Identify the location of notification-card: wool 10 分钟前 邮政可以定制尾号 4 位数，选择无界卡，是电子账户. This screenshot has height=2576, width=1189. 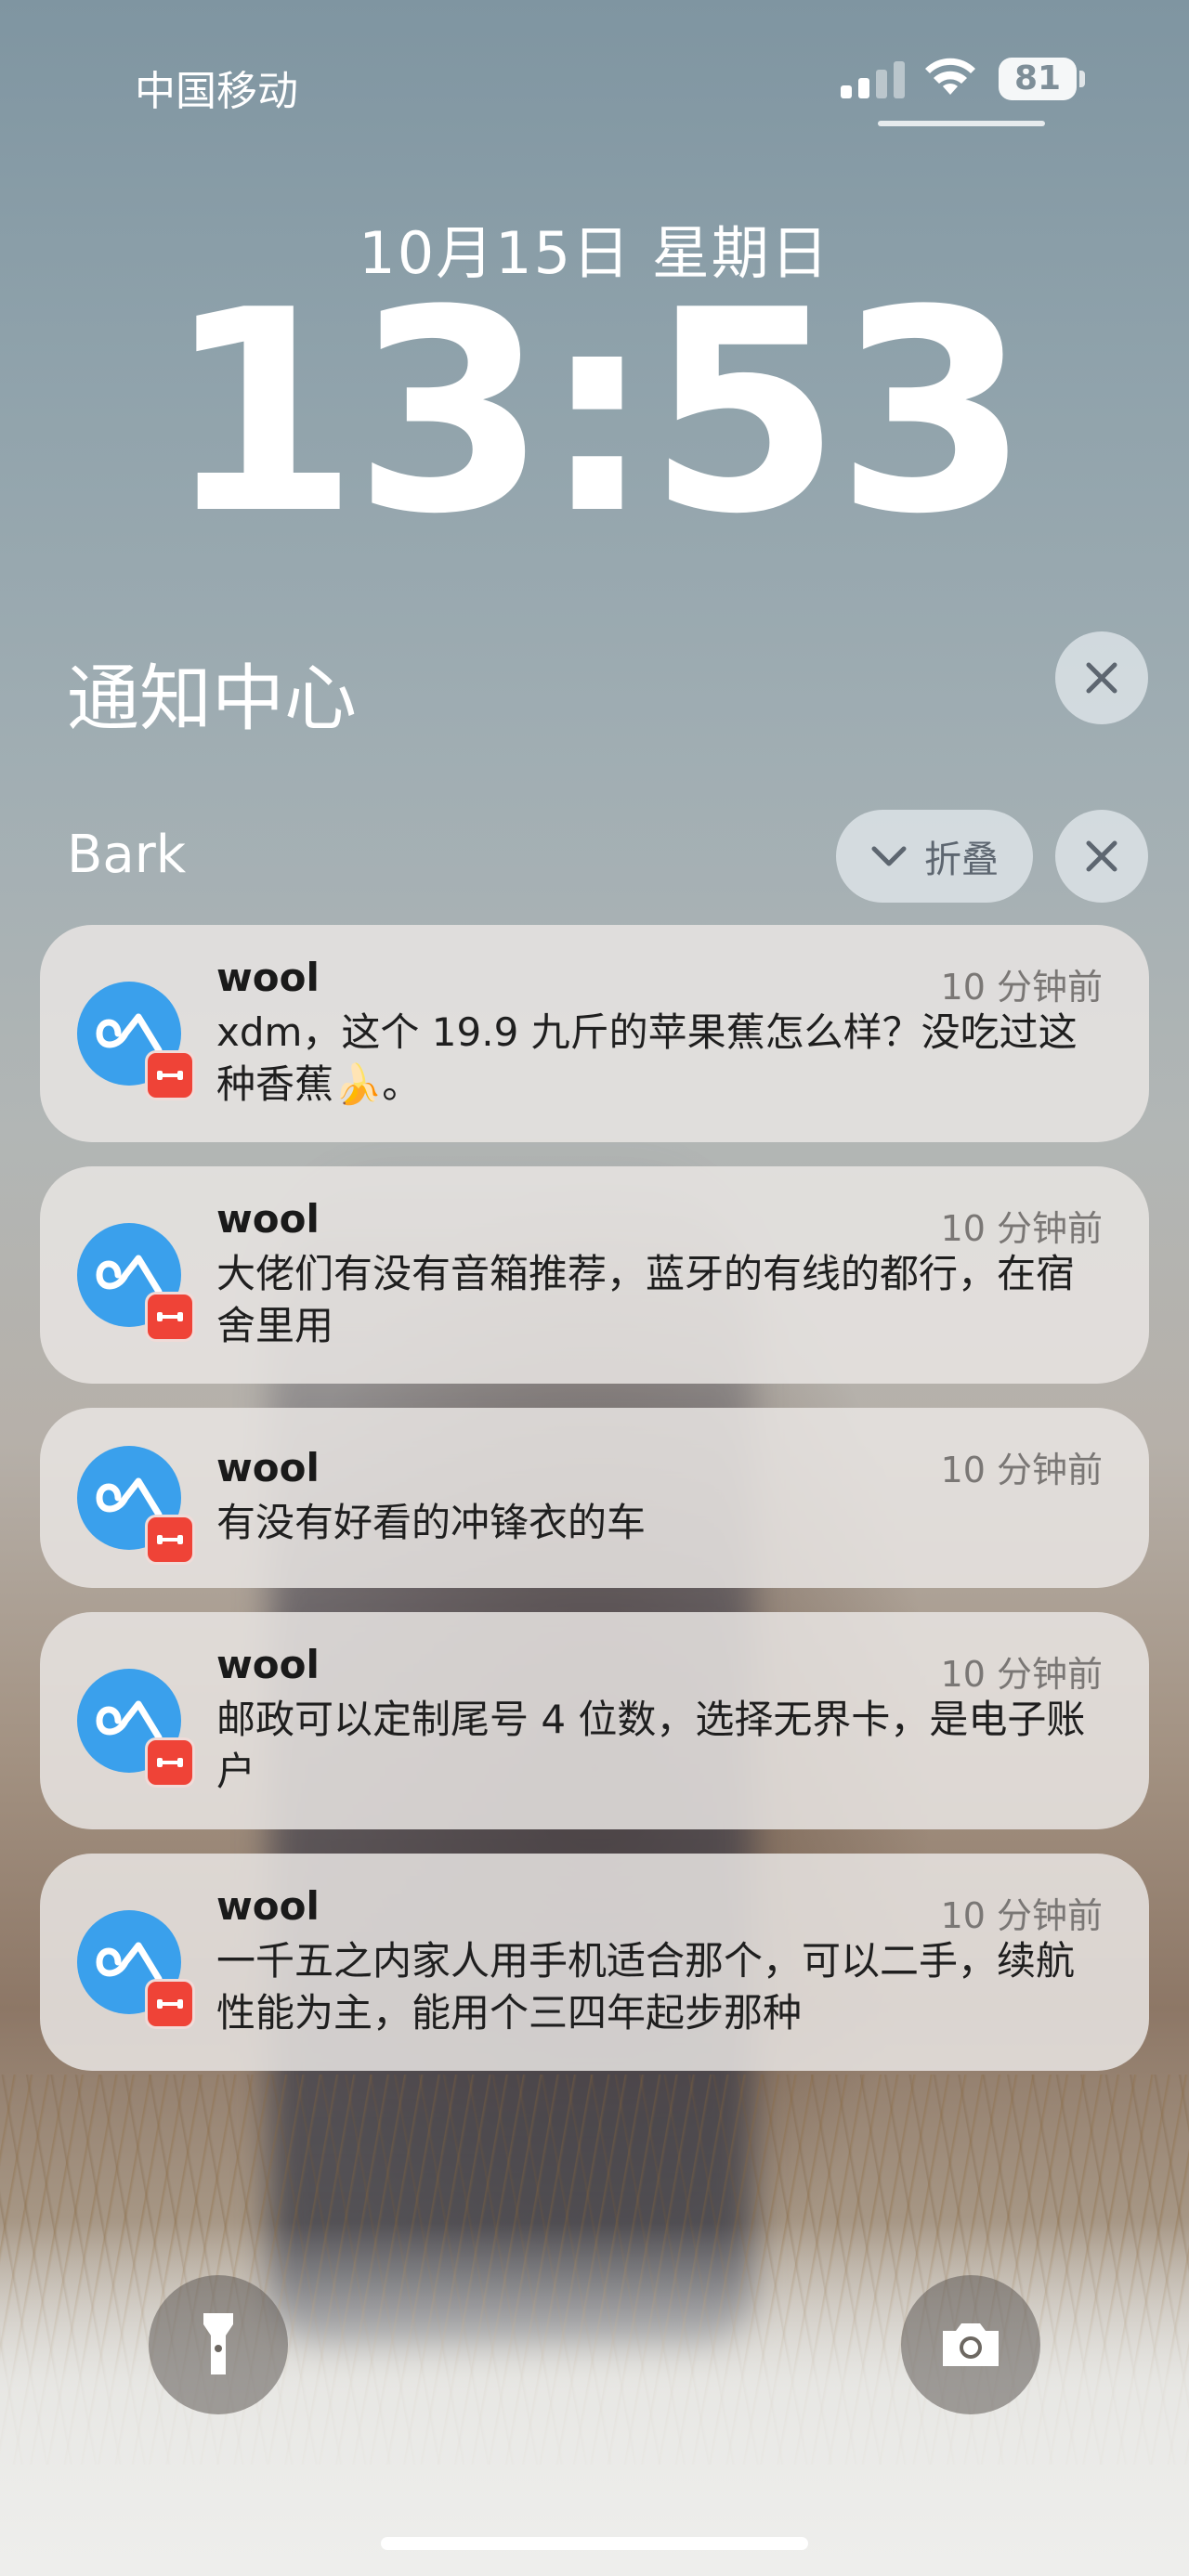
(594, 1720).